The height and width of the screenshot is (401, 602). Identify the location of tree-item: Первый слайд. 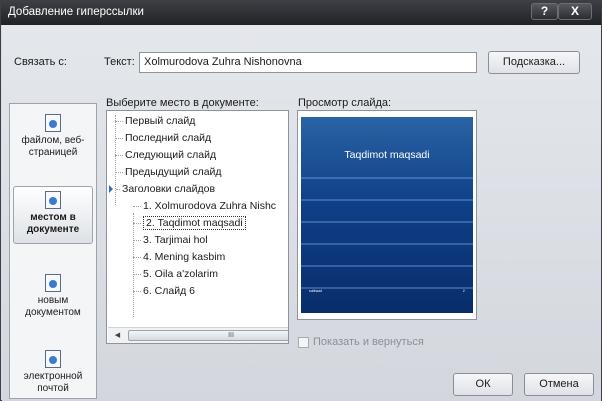
(155, 121).